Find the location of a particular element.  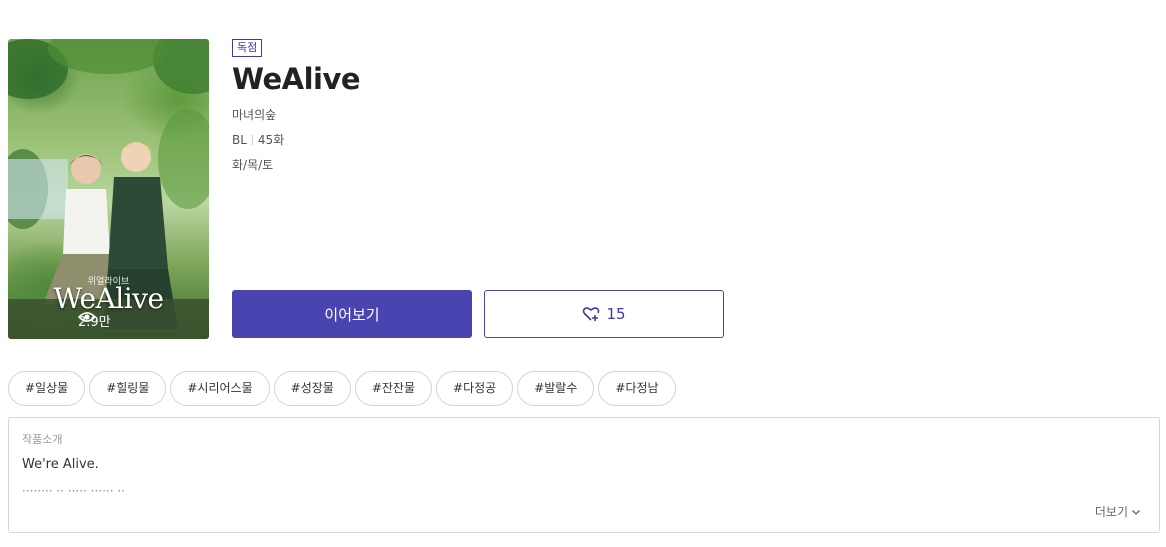

exclusive-badge: 독점 is located at coordinates (247, 48).